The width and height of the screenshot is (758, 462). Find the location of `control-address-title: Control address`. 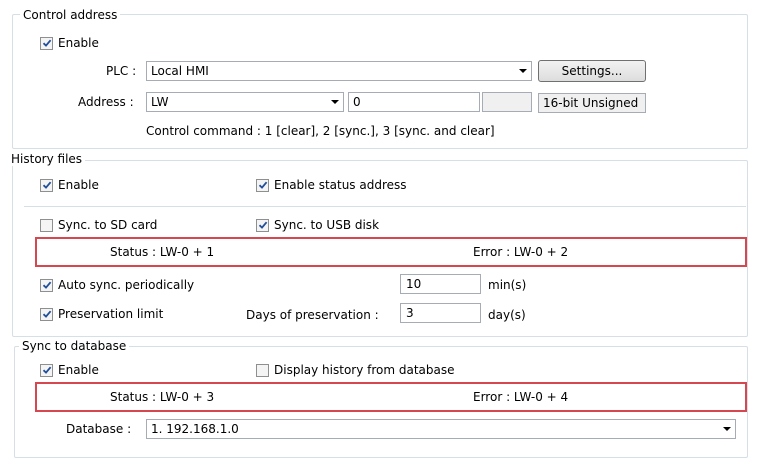

control-address-title: Control address is located at coordinates (70, 15).